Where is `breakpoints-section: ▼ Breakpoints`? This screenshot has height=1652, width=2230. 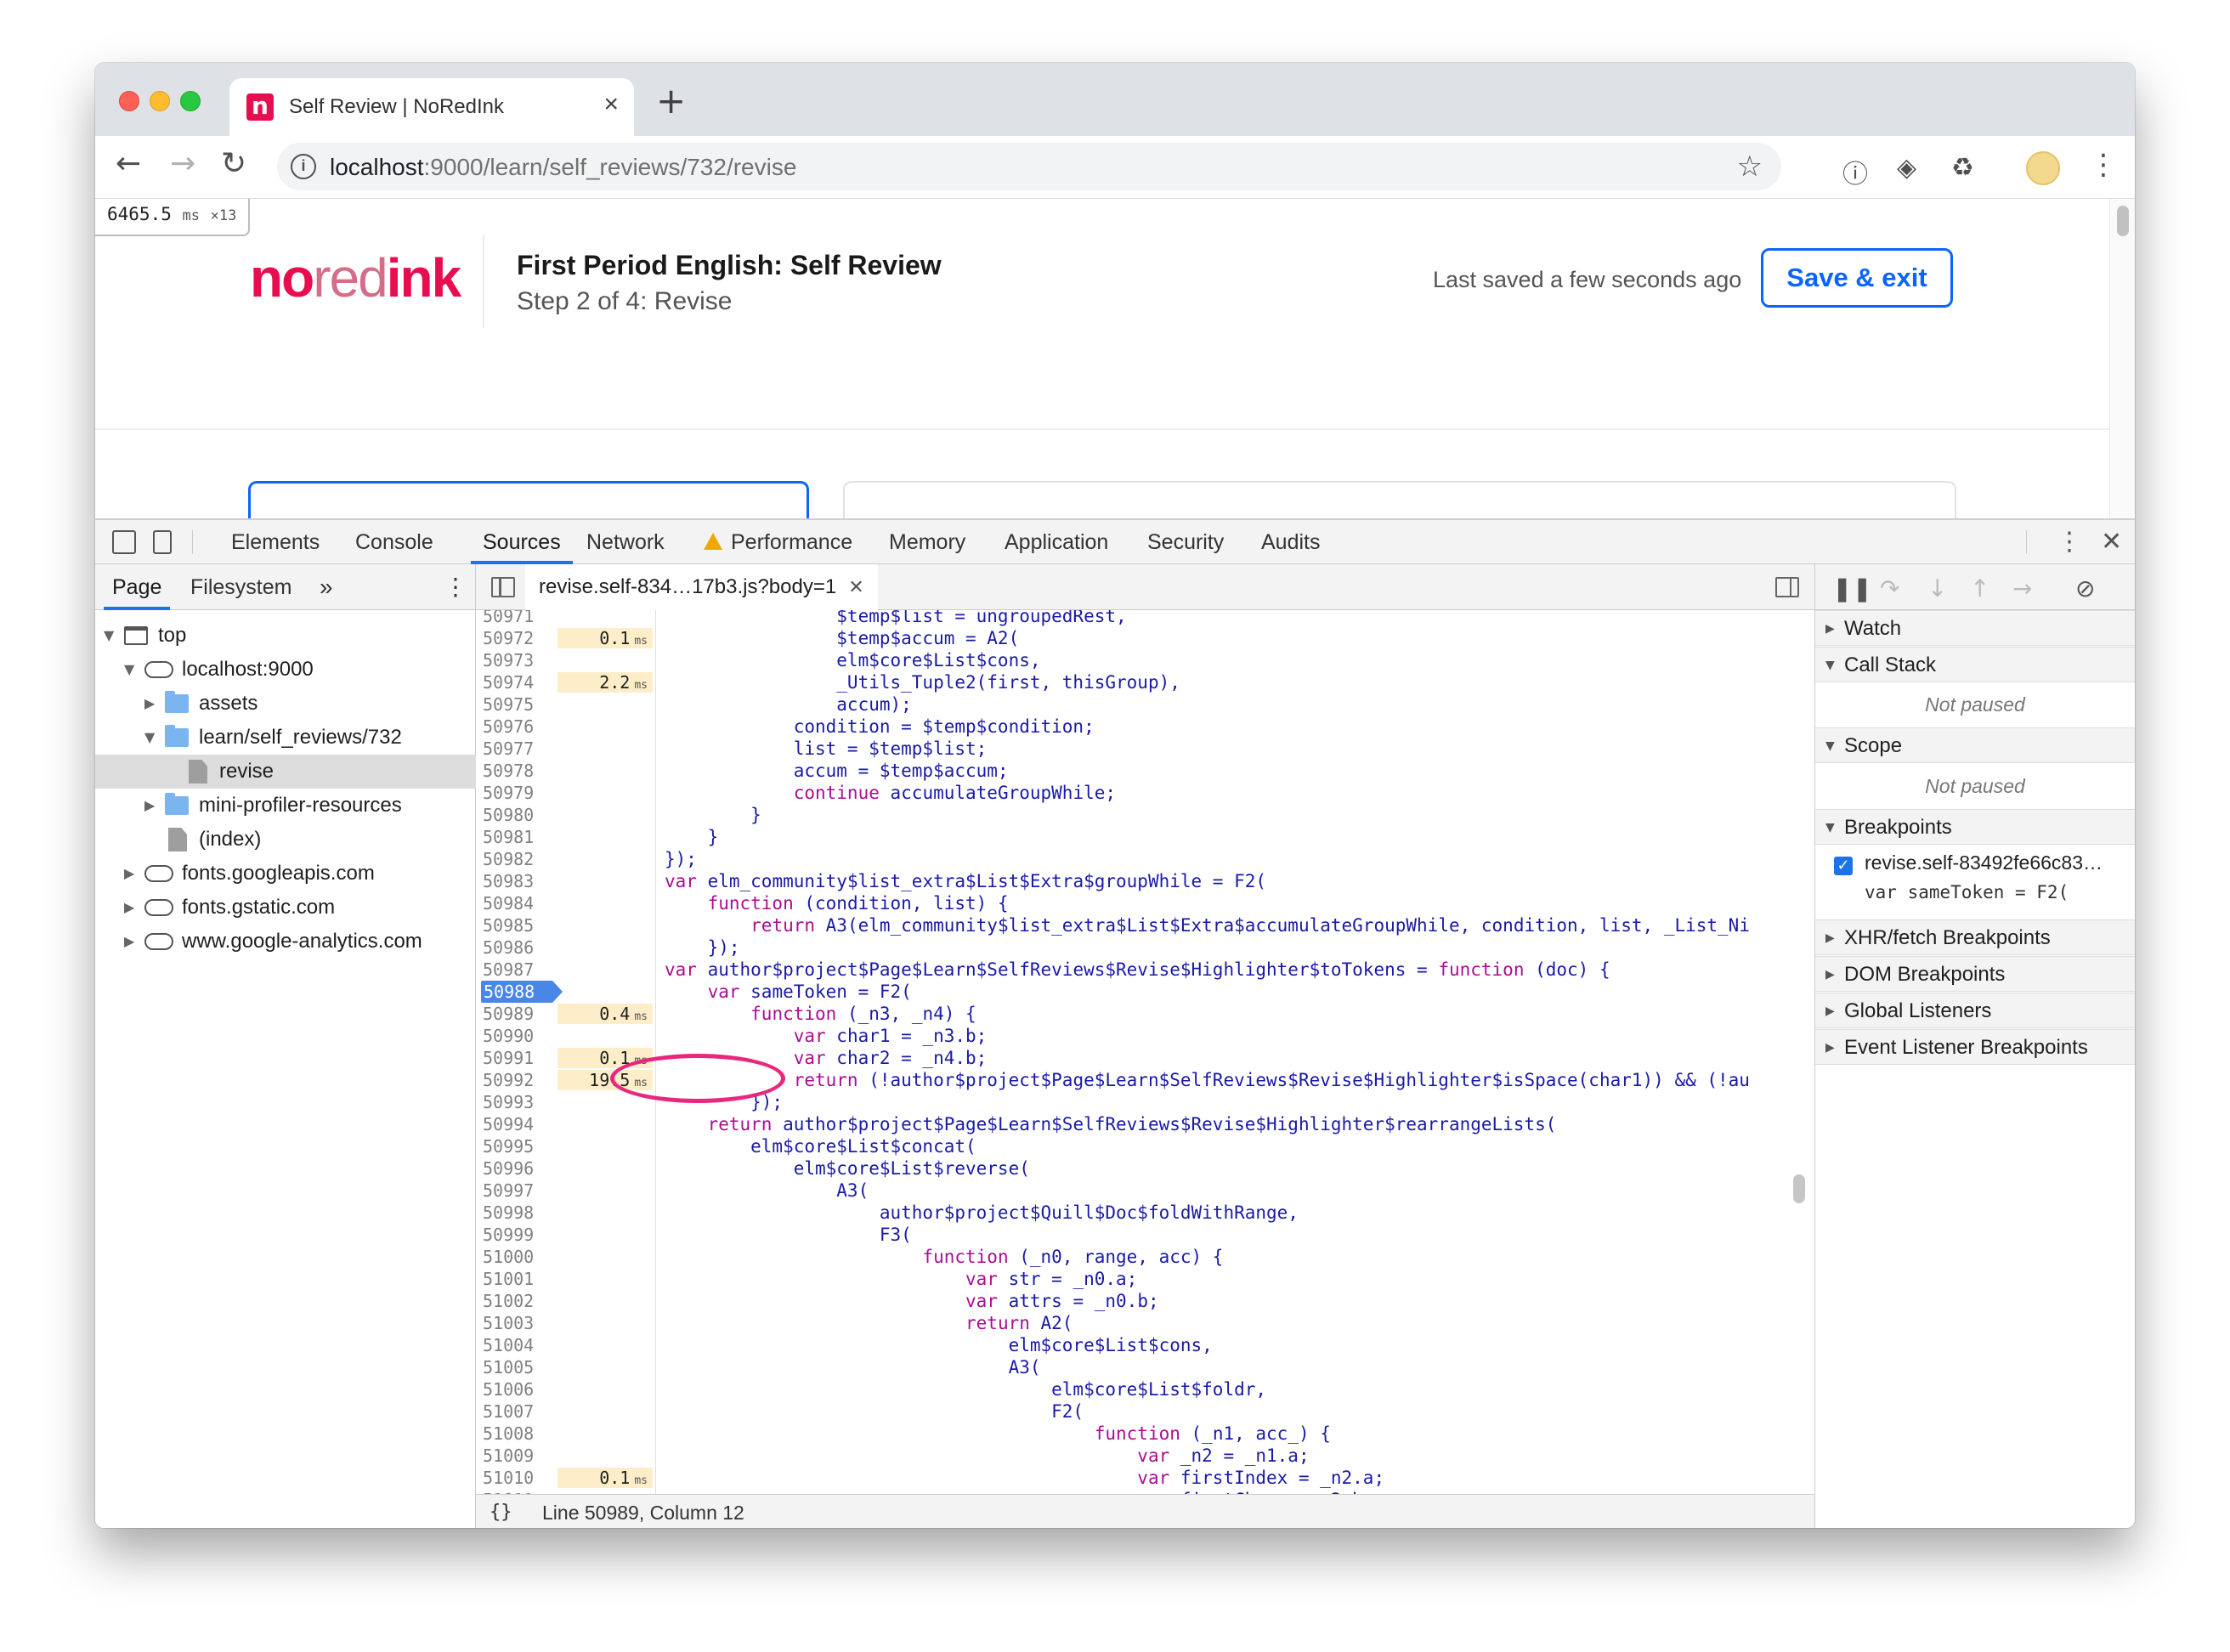 breakpoints-section: ▼ Breakpoints is located at coordinates (1975, 827).